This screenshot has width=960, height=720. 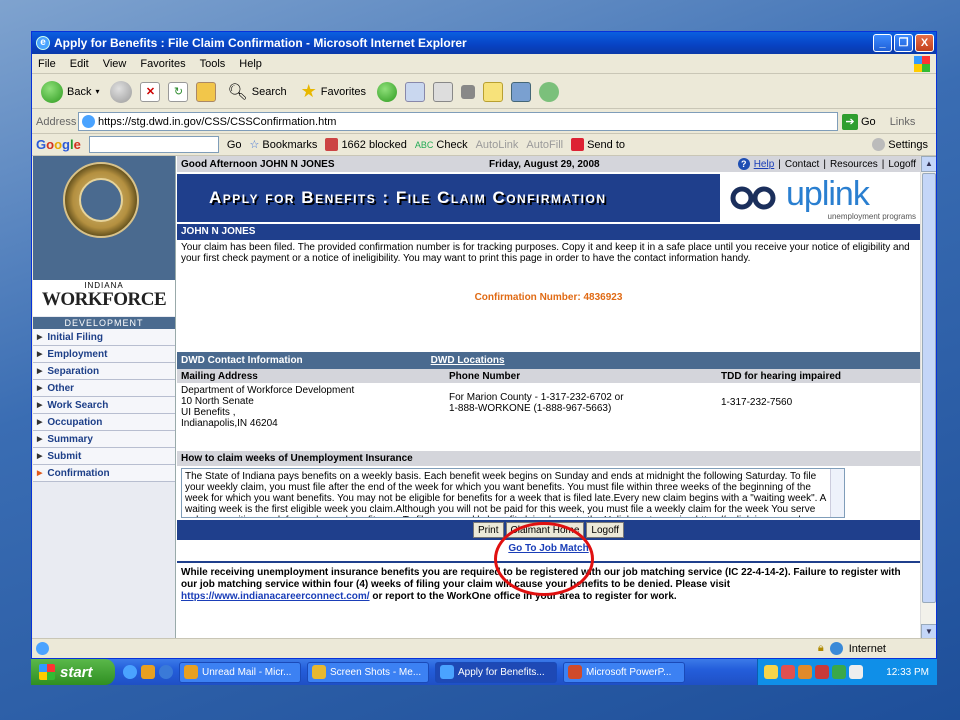 I want to click on nav-item-label: Employment, so click(x=77, y=354).